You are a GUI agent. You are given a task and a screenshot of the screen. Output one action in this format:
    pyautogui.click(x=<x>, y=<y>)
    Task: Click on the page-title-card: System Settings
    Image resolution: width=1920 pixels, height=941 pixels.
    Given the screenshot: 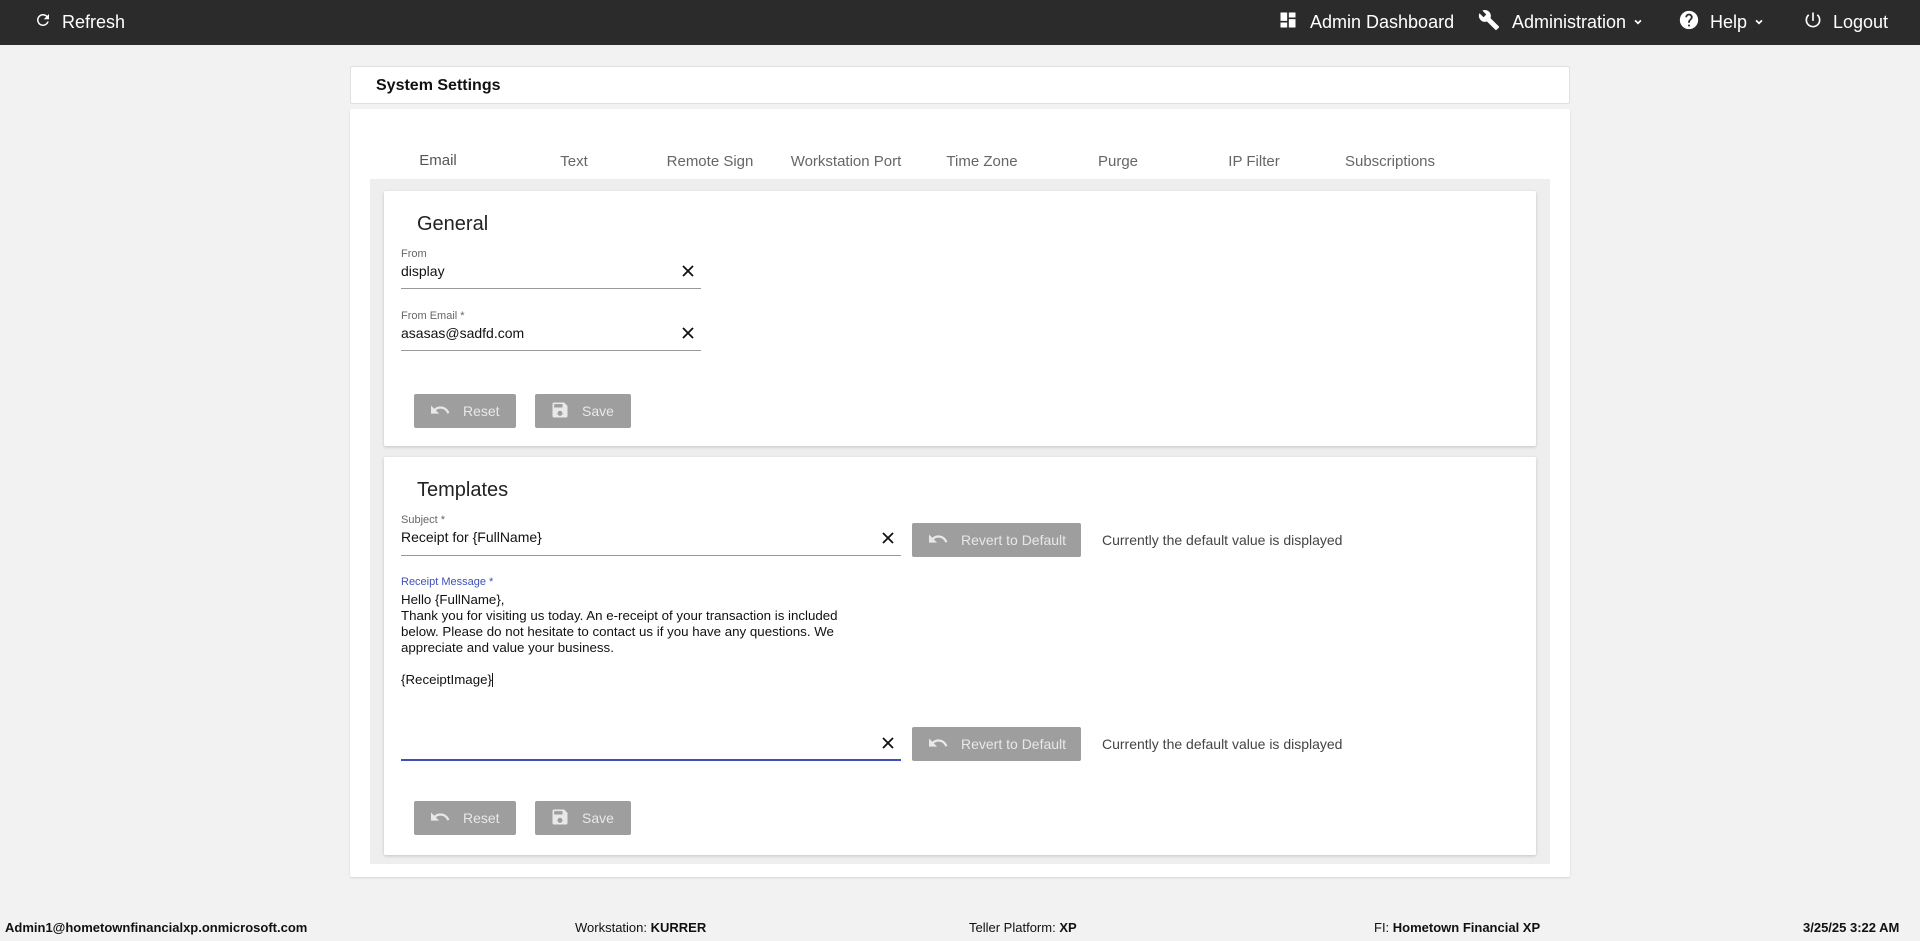 What is the action you would take?
    pyautogui.click(x=960, y=85)
    